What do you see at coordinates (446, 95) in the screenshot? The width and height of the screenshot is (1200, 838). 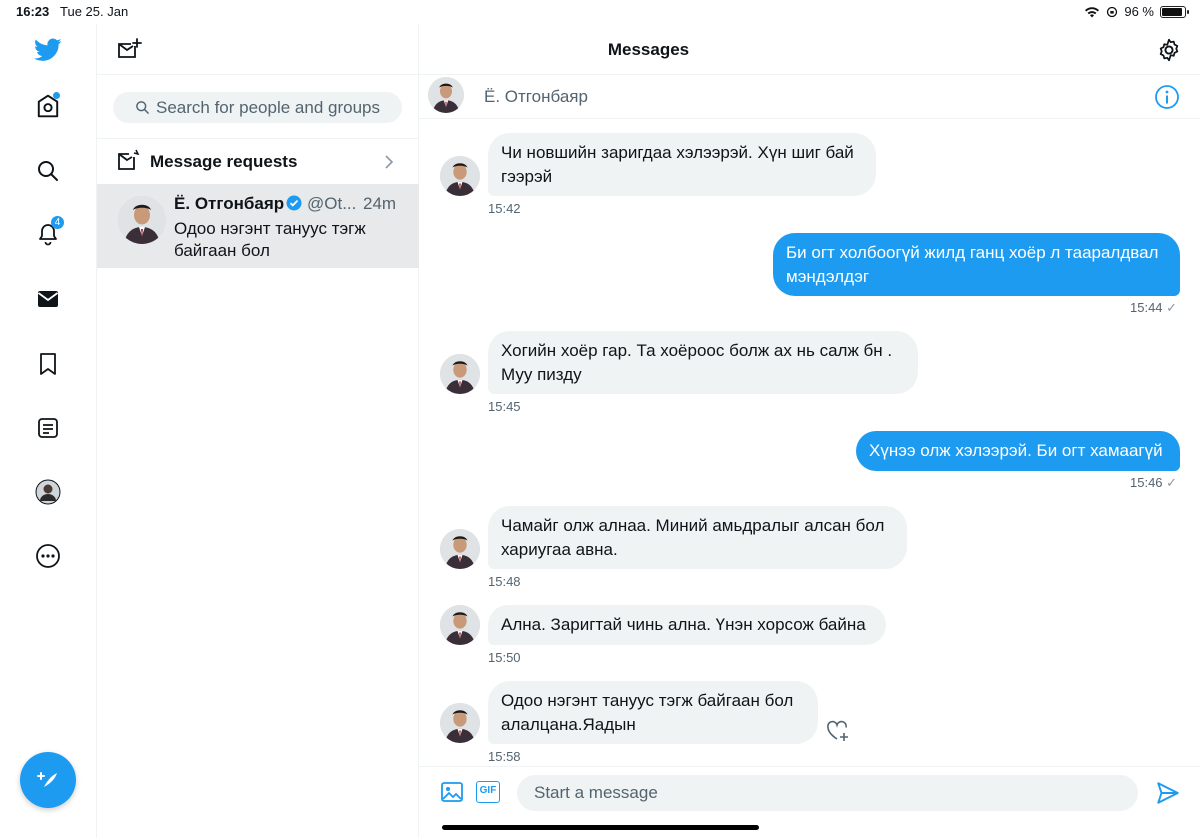 I see `chat-header-avatar` at bounding box center [446, 95].